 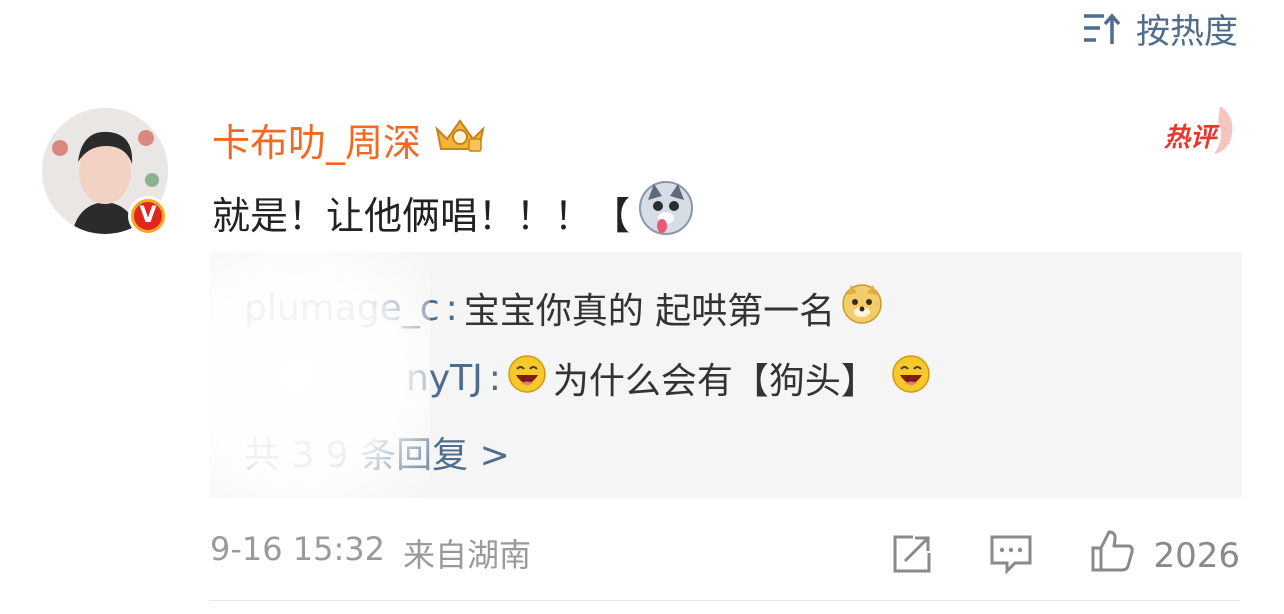 I want to click on comment-meta: 9-16 15:32 来自湖南, so click(x=370, y=553).